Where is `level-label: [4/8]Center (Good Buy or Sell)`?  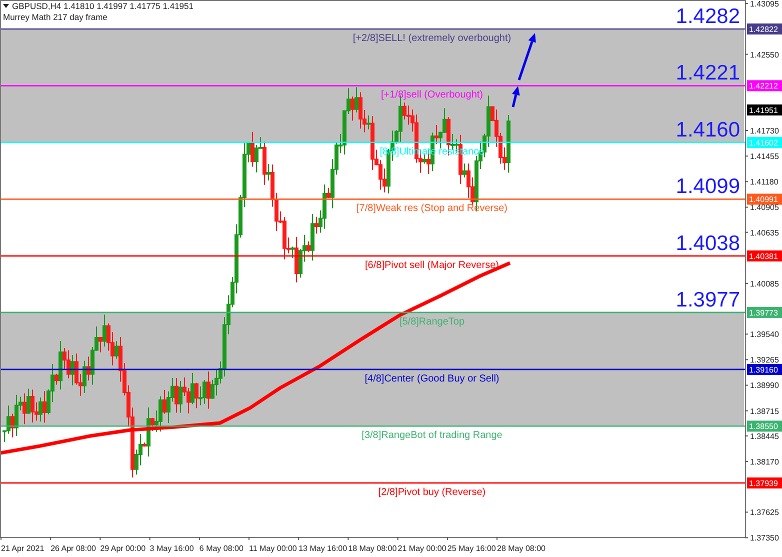 level-label: [4/8]Center (Good Buy or Sell) is located at coordinates (432, 378).